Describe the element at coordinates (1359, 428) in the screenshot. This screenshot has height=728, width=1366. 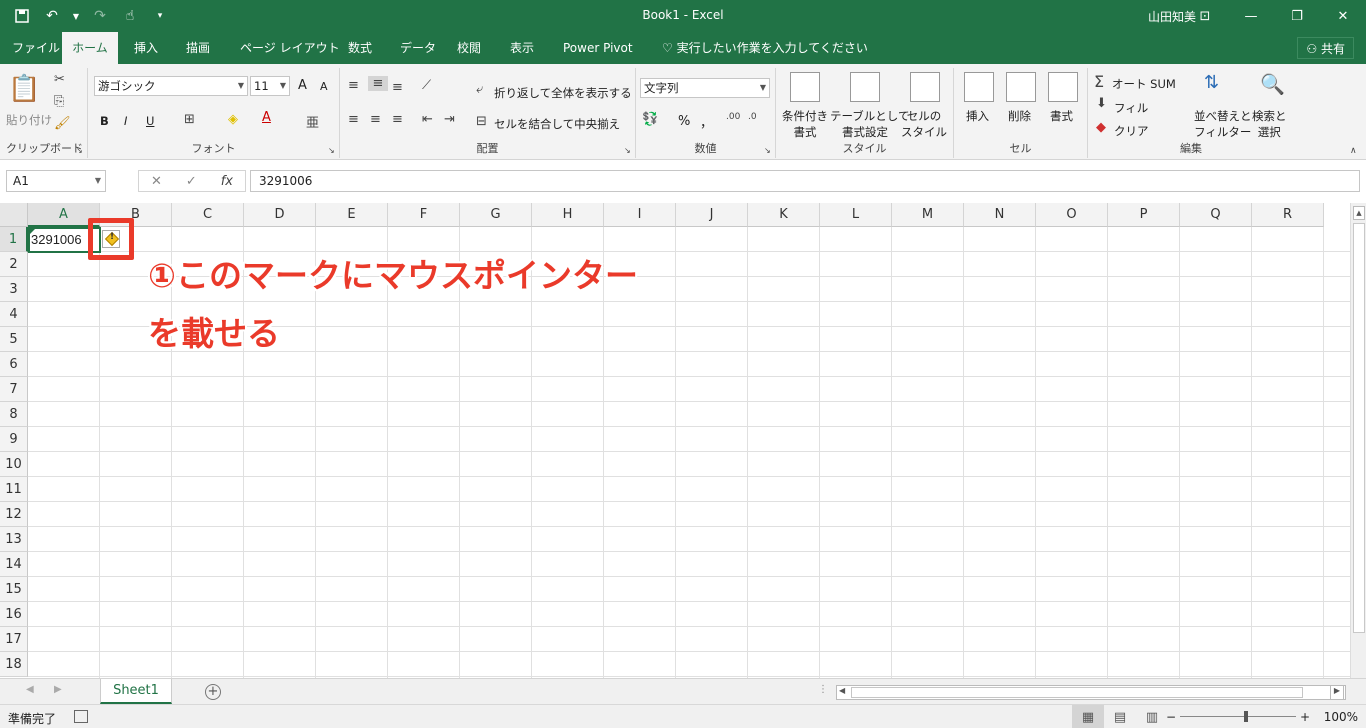
I see `vertical-scroll-thumb` at that location.